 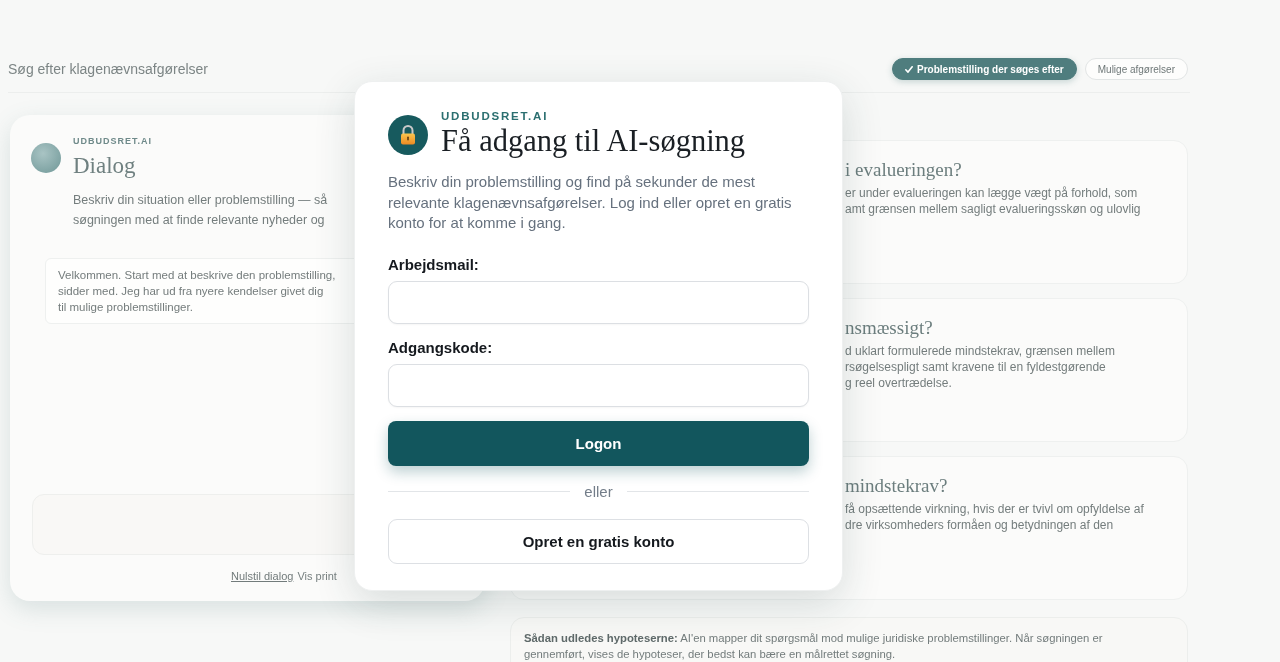 I want to click on message-line: til mulige problemstillinger., so click(x=125, y=307).